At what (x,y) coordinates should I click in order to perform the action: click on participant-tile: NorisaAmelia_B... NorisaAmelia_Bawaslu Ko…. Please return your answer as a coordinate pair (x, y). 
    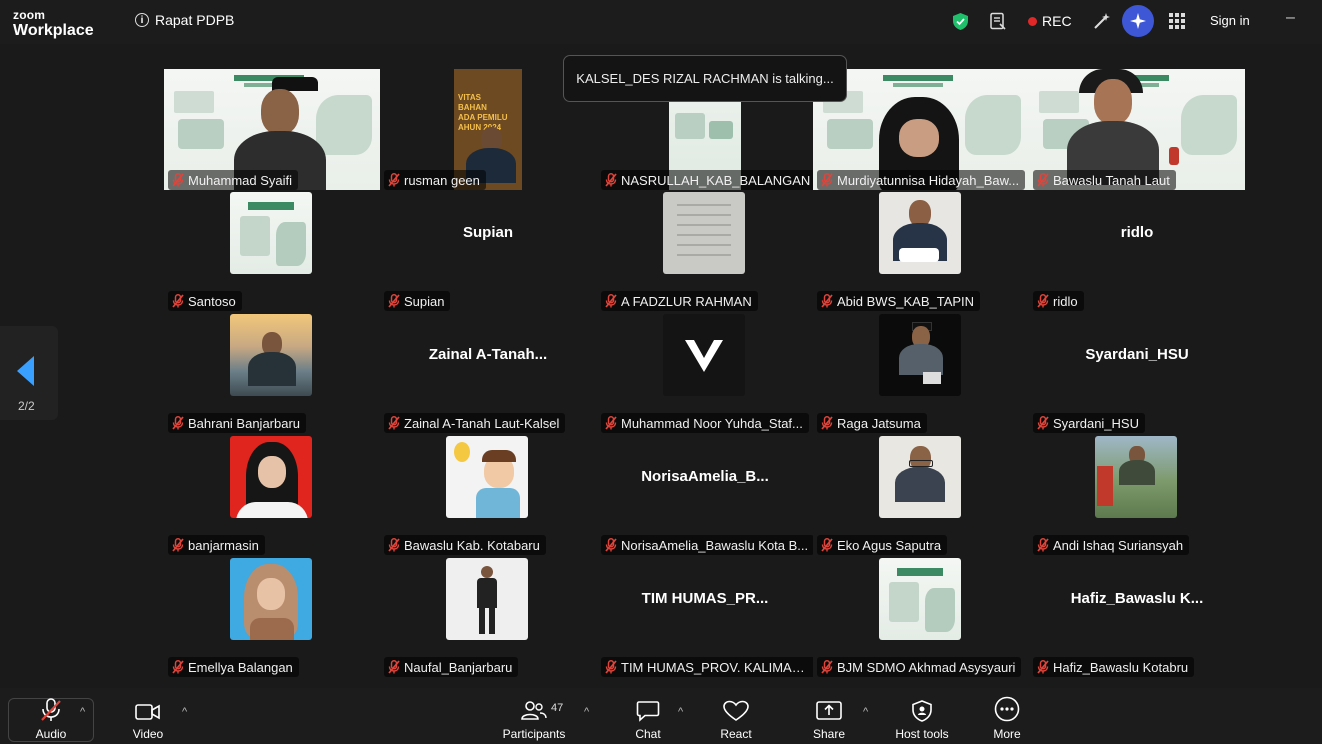
    Looking at the image, I should click on (705, 494).